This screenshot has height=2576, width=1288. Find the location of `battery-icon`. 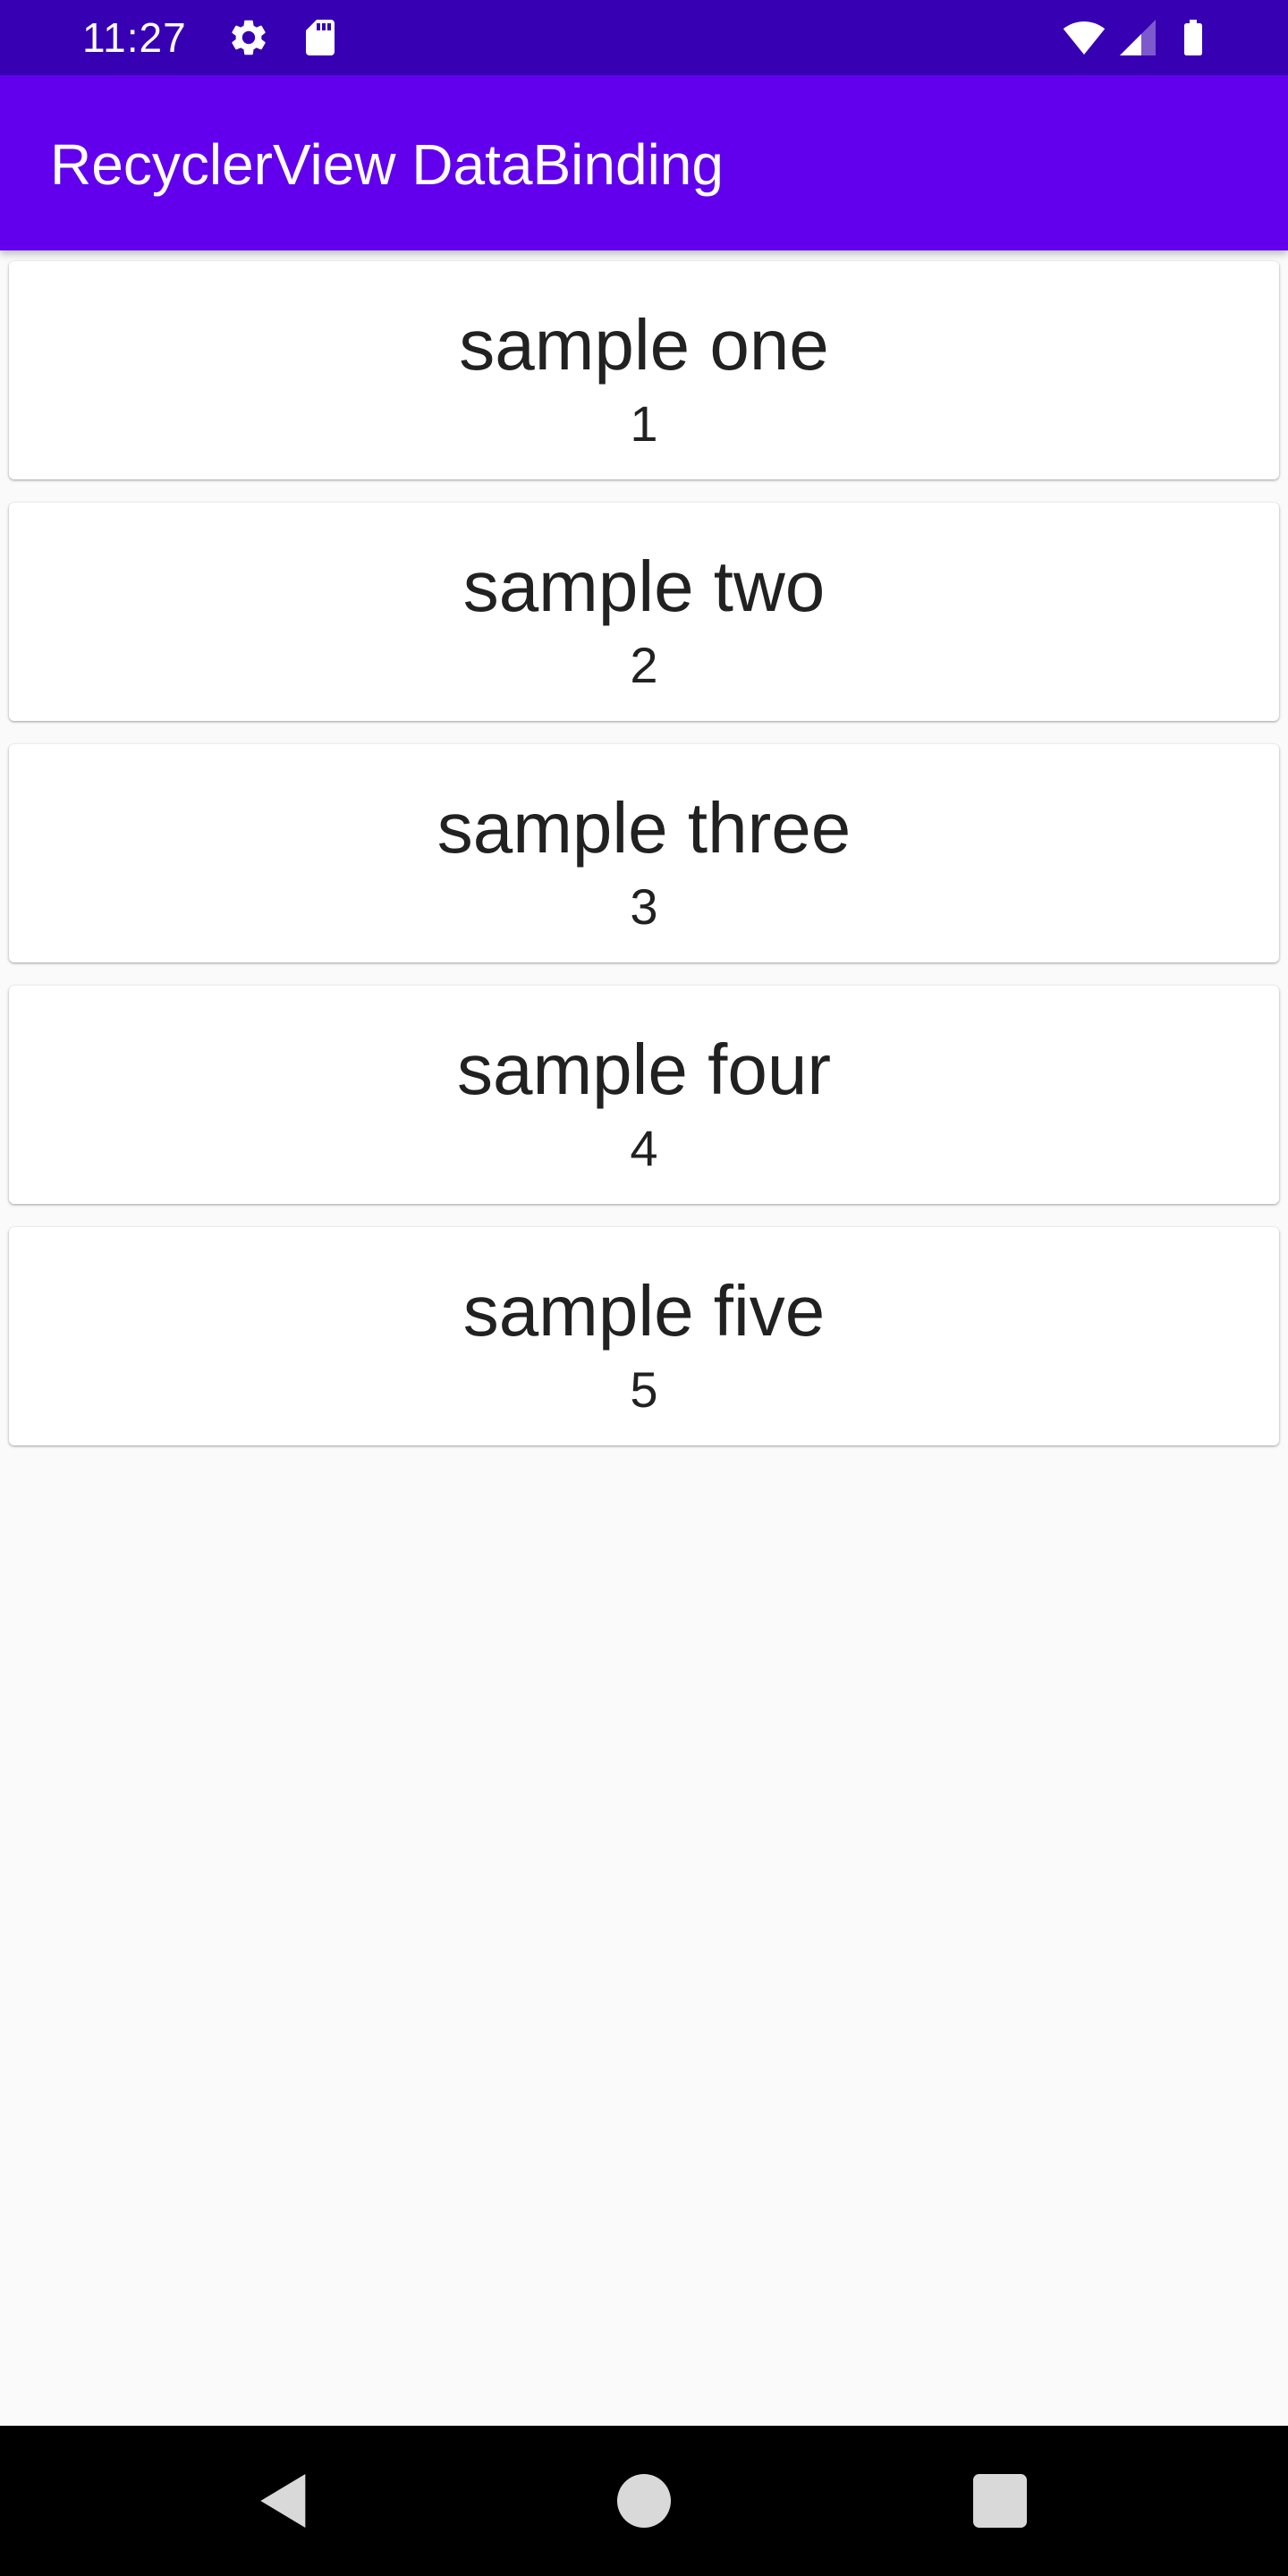

battery-icon is located at coordinates (1193, 37).